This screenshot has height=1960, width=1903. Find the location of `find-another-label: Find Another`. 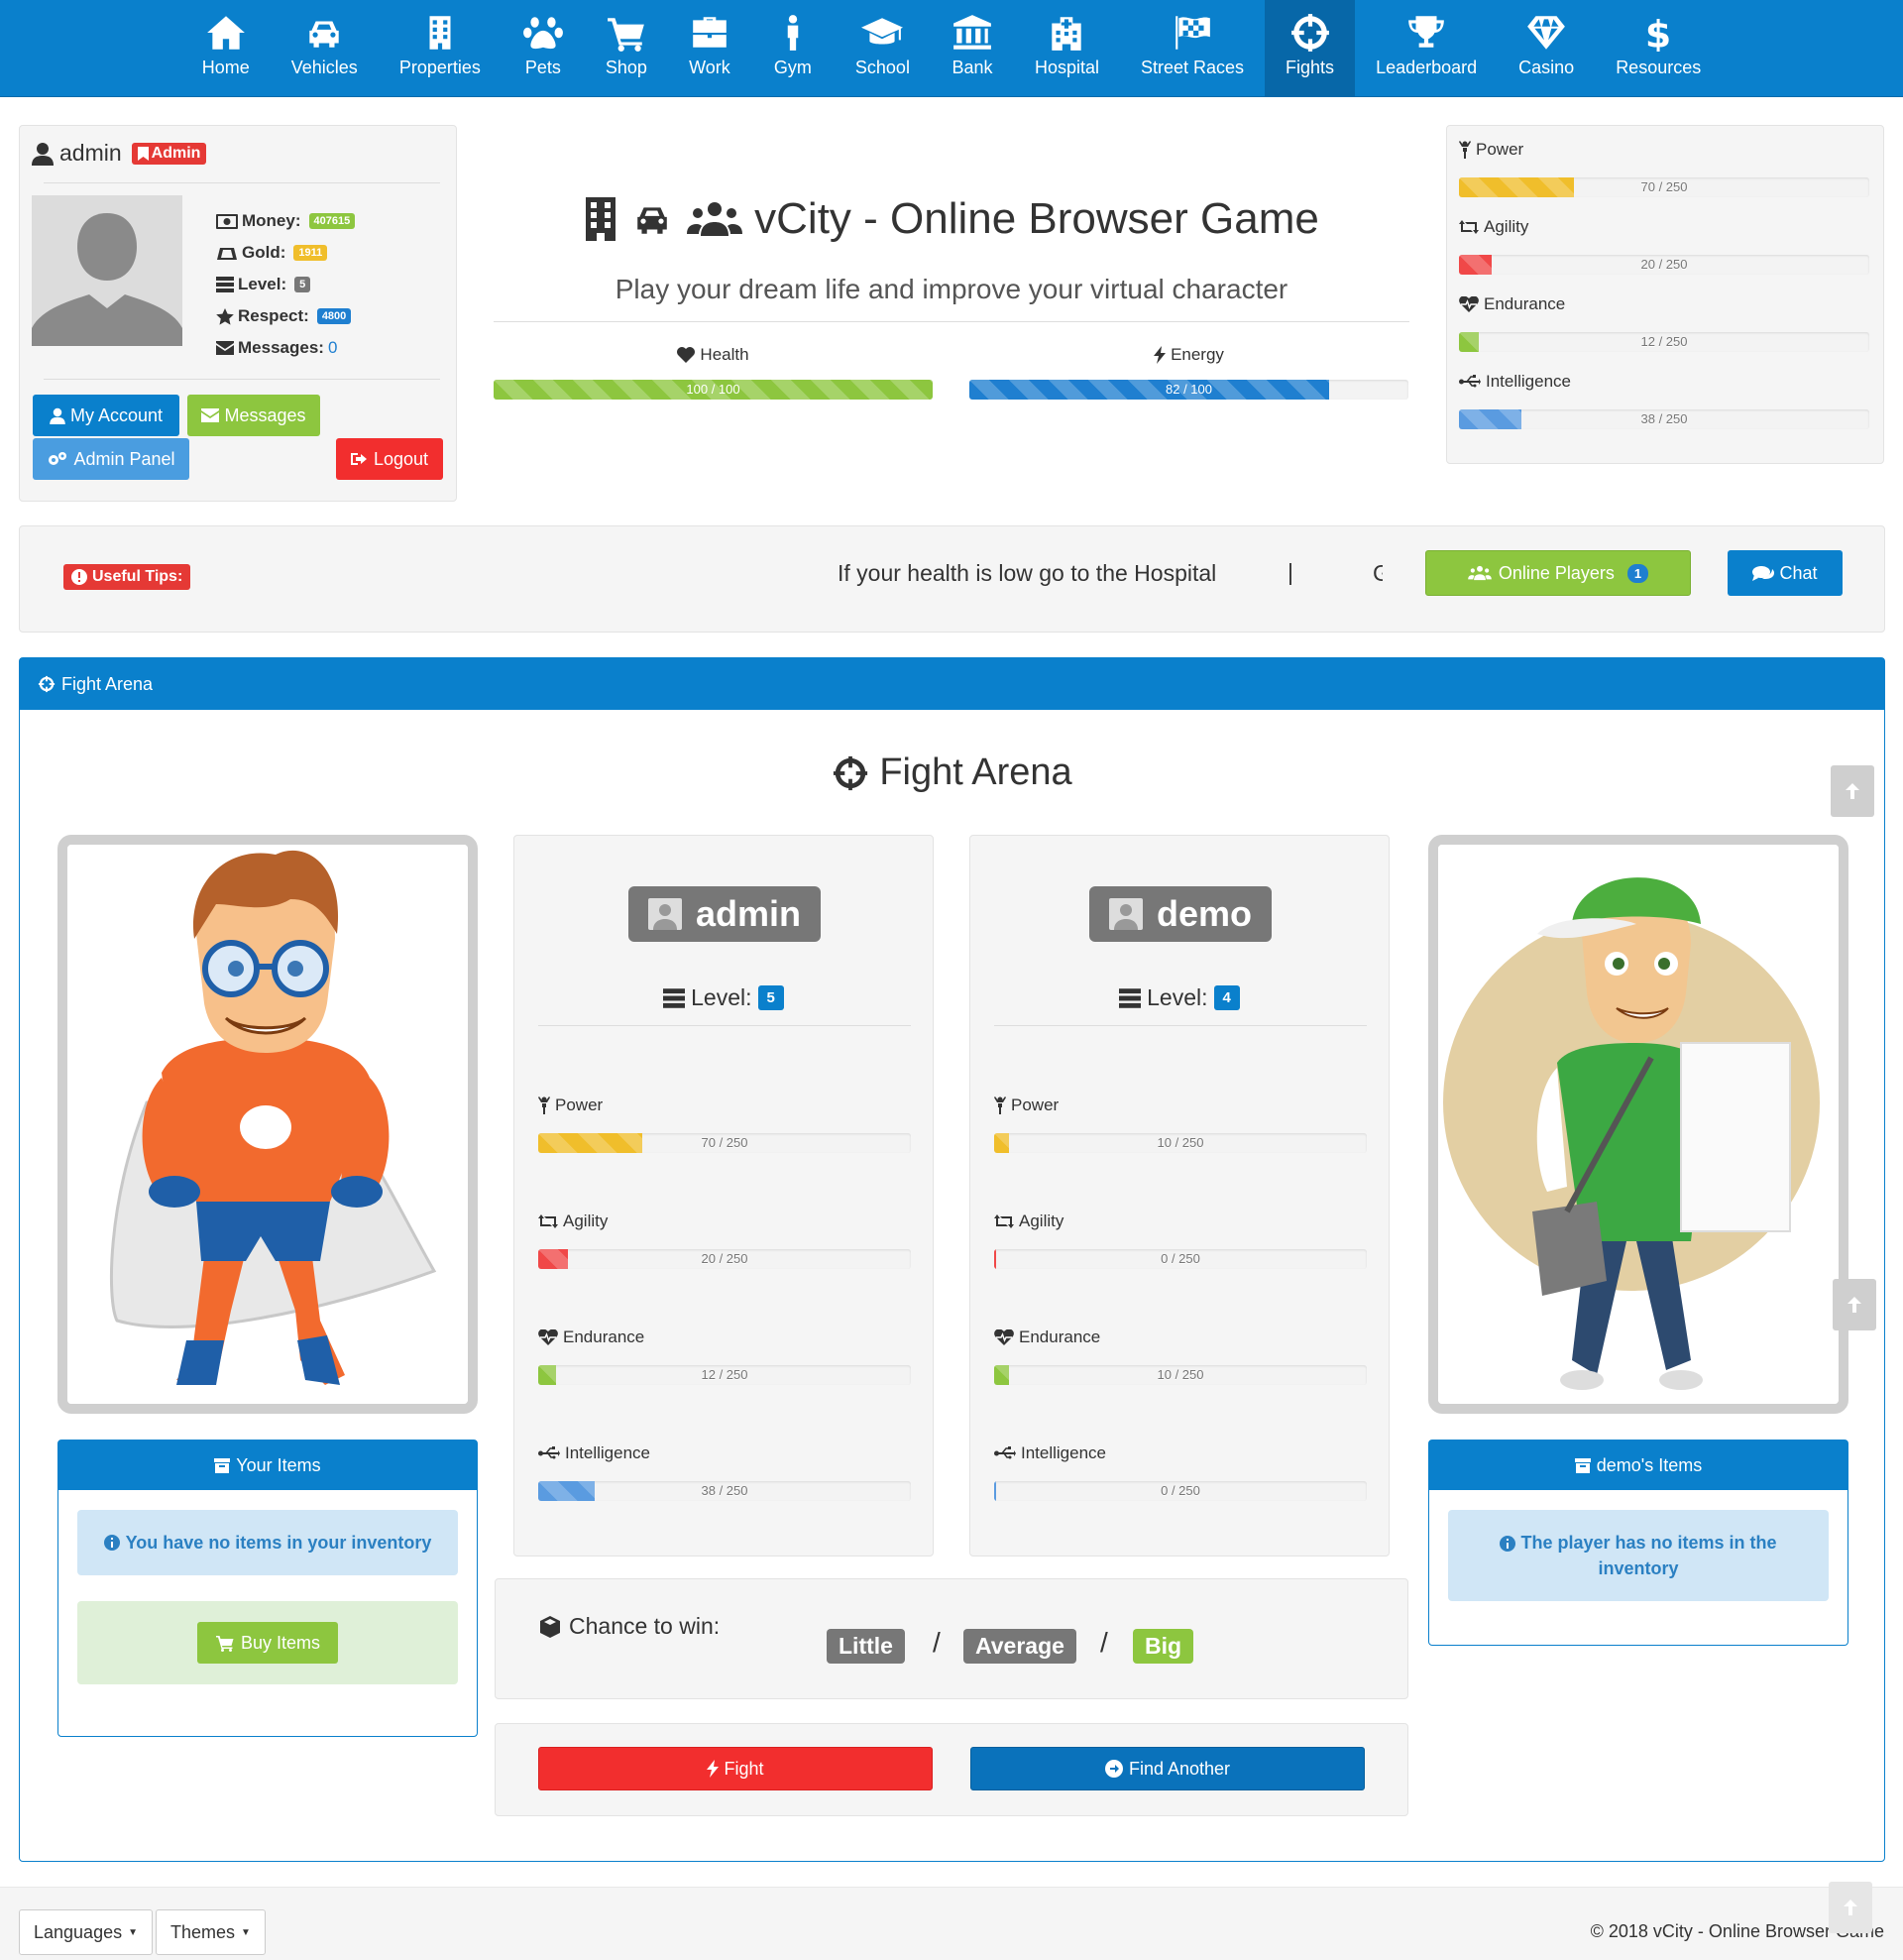

find-another-label: Find Another is located at coordinates (1179, 1768).